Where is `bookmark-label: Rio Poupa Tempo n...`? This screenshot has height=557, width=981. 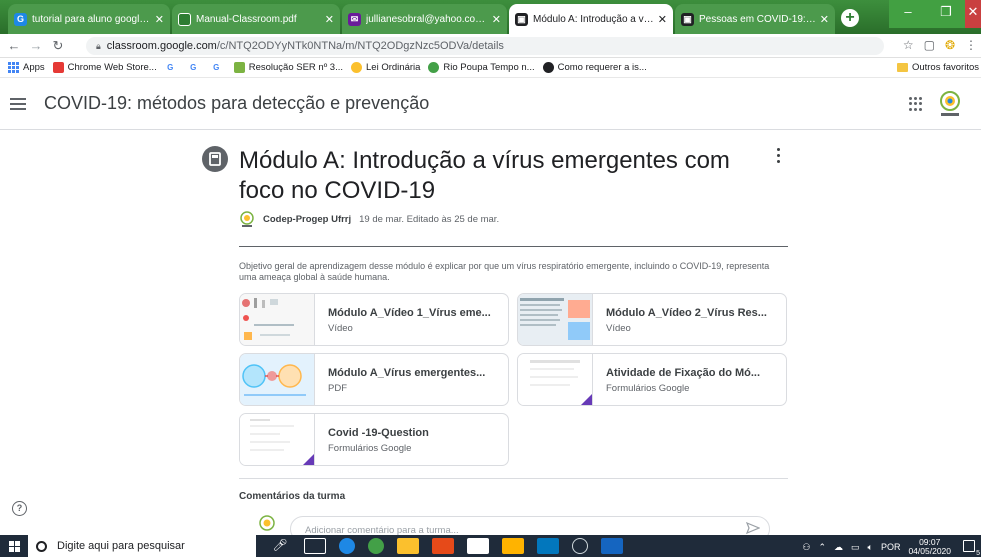 bookmark-label: Rio Poupa Tempo n... is located at coordinates (489, 67).